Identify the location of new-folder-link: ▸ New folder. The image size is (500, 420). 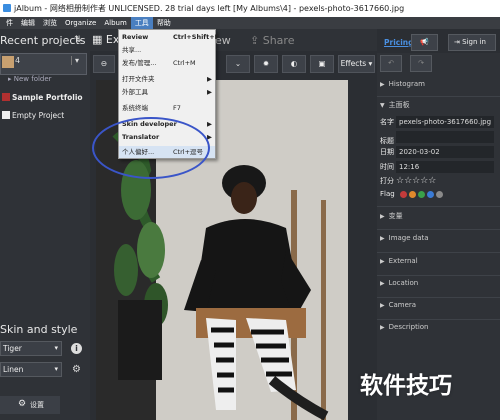
(30, 79).